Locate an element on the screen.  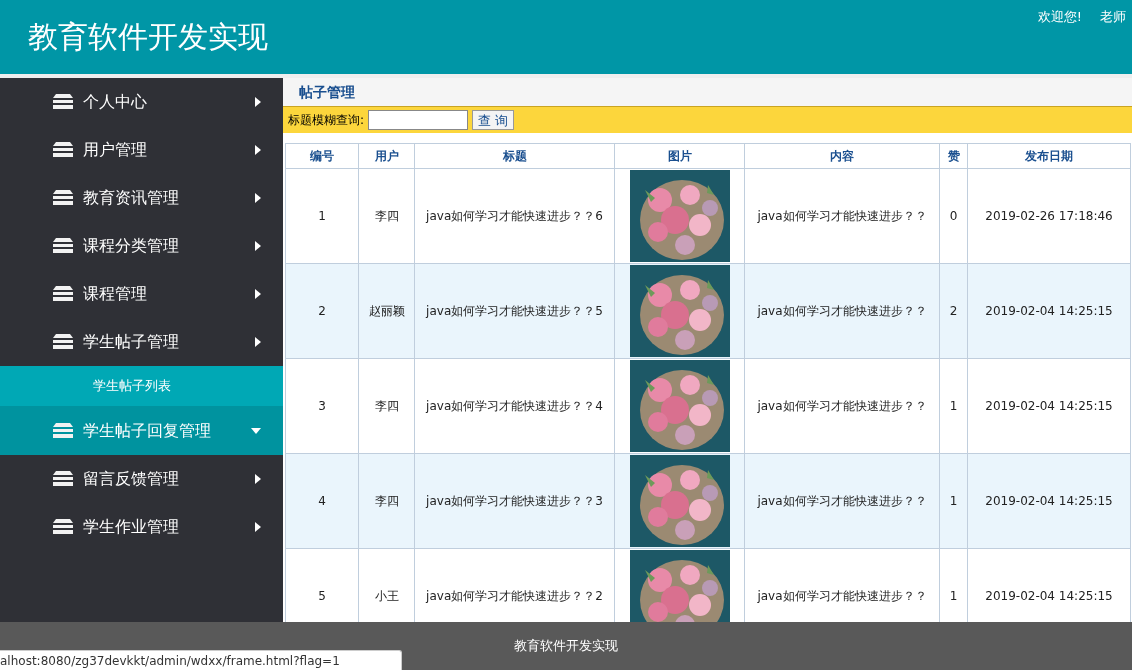
status-url-tooltip: alhost:8080/zg37devkkt/admin/wdxx/frame.html?flag=1 is located at coordinates (201, 660).